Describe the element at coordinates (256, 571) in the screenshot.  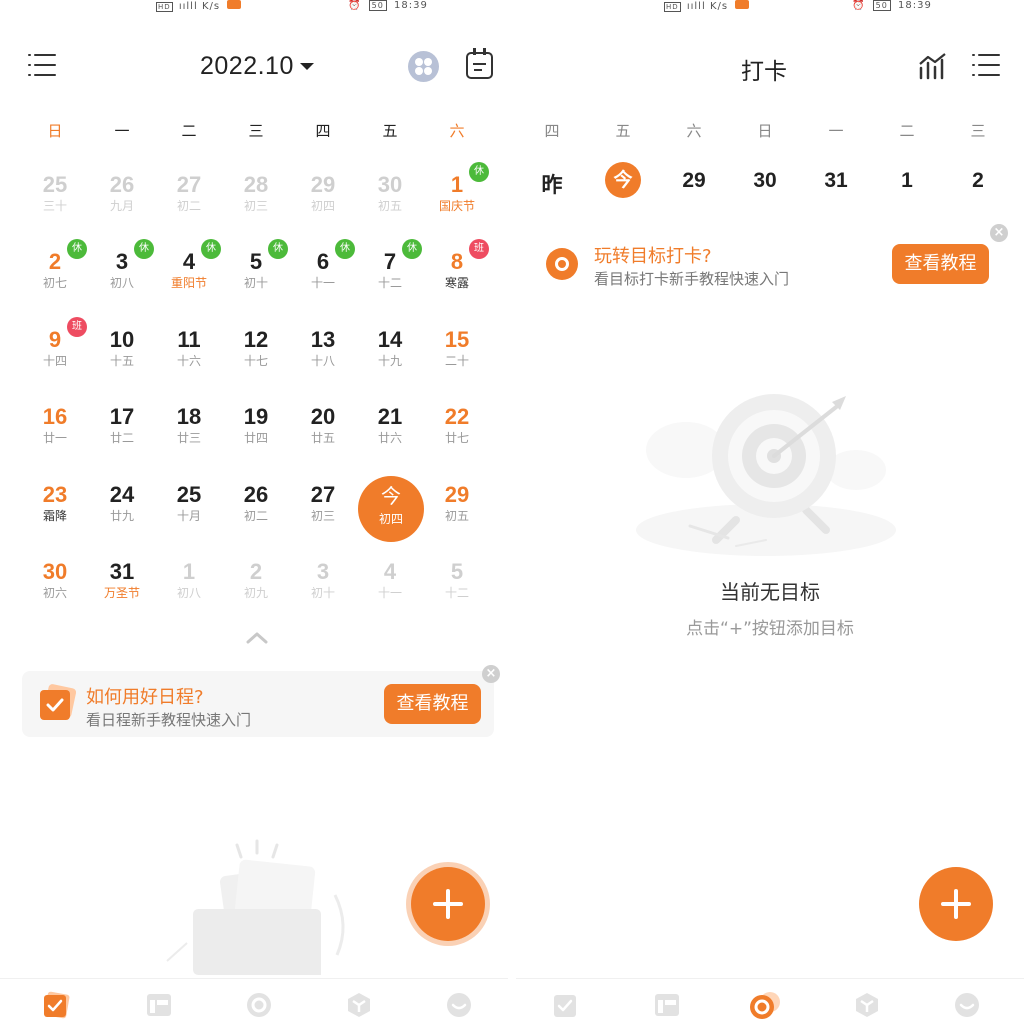
I see `day-number: 2` at that location.